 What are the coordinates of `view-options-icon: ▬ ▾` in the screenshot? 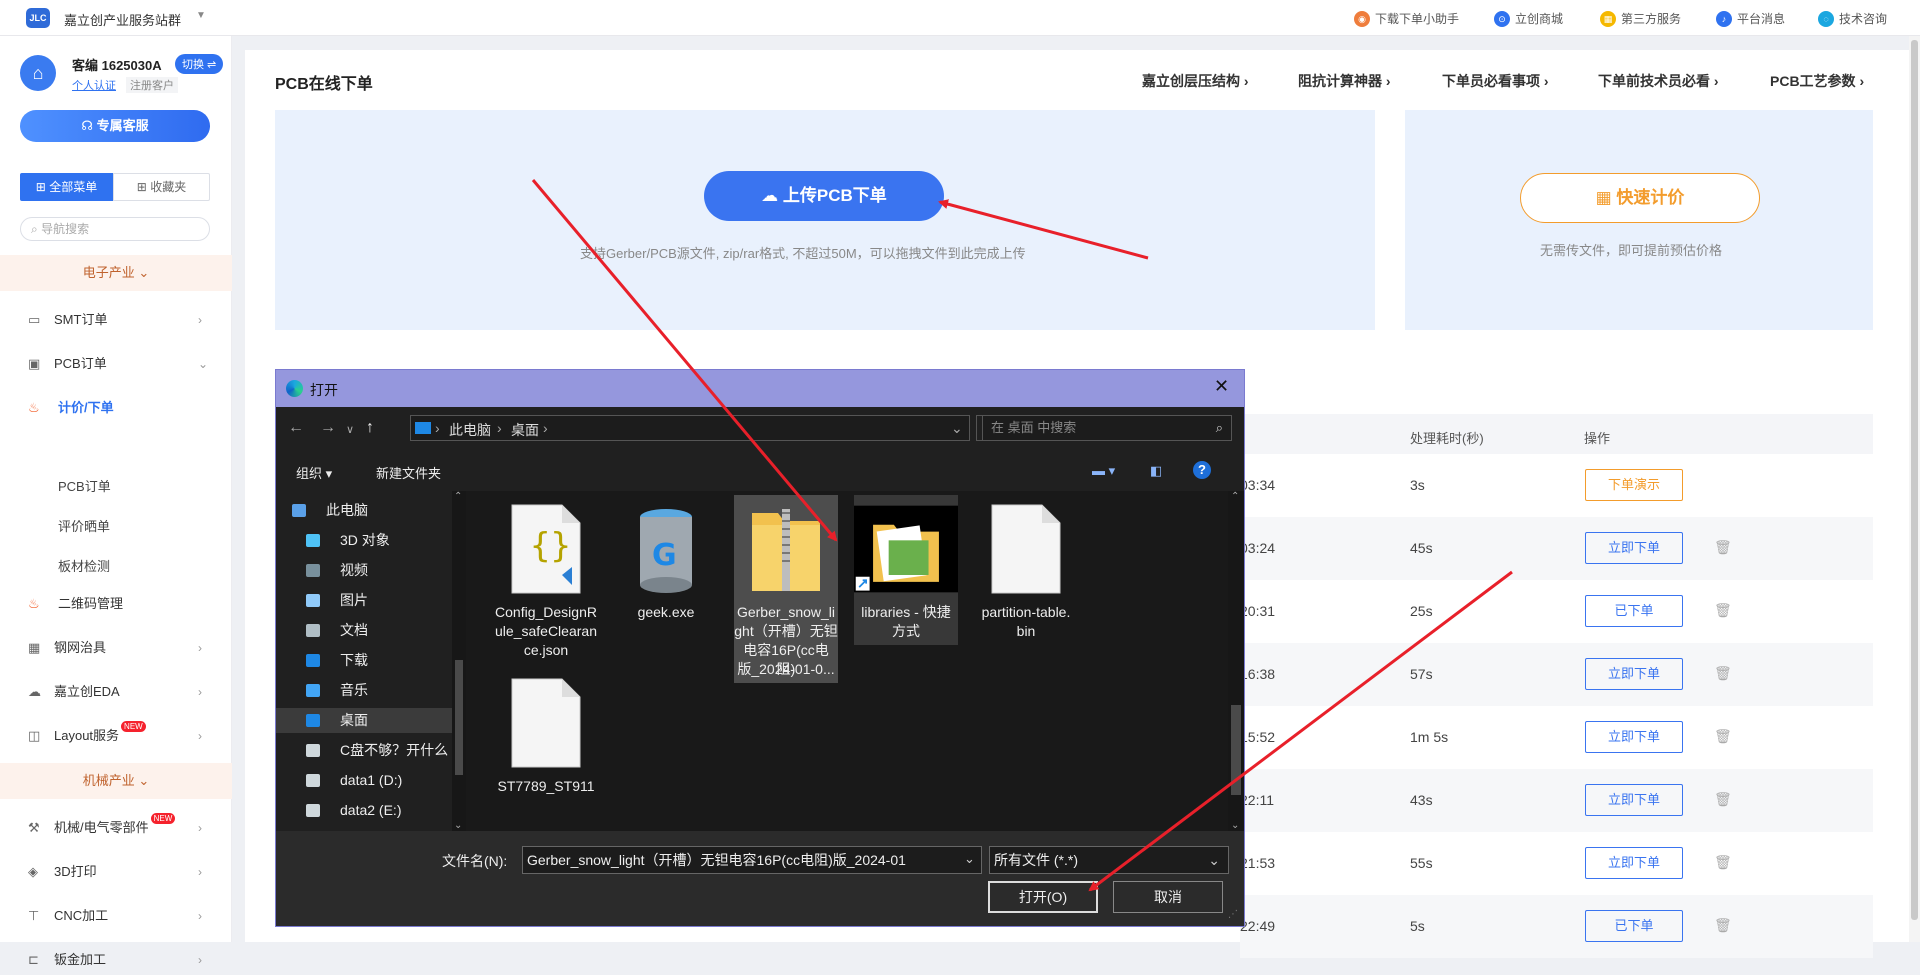 It's located at (1103, 471).